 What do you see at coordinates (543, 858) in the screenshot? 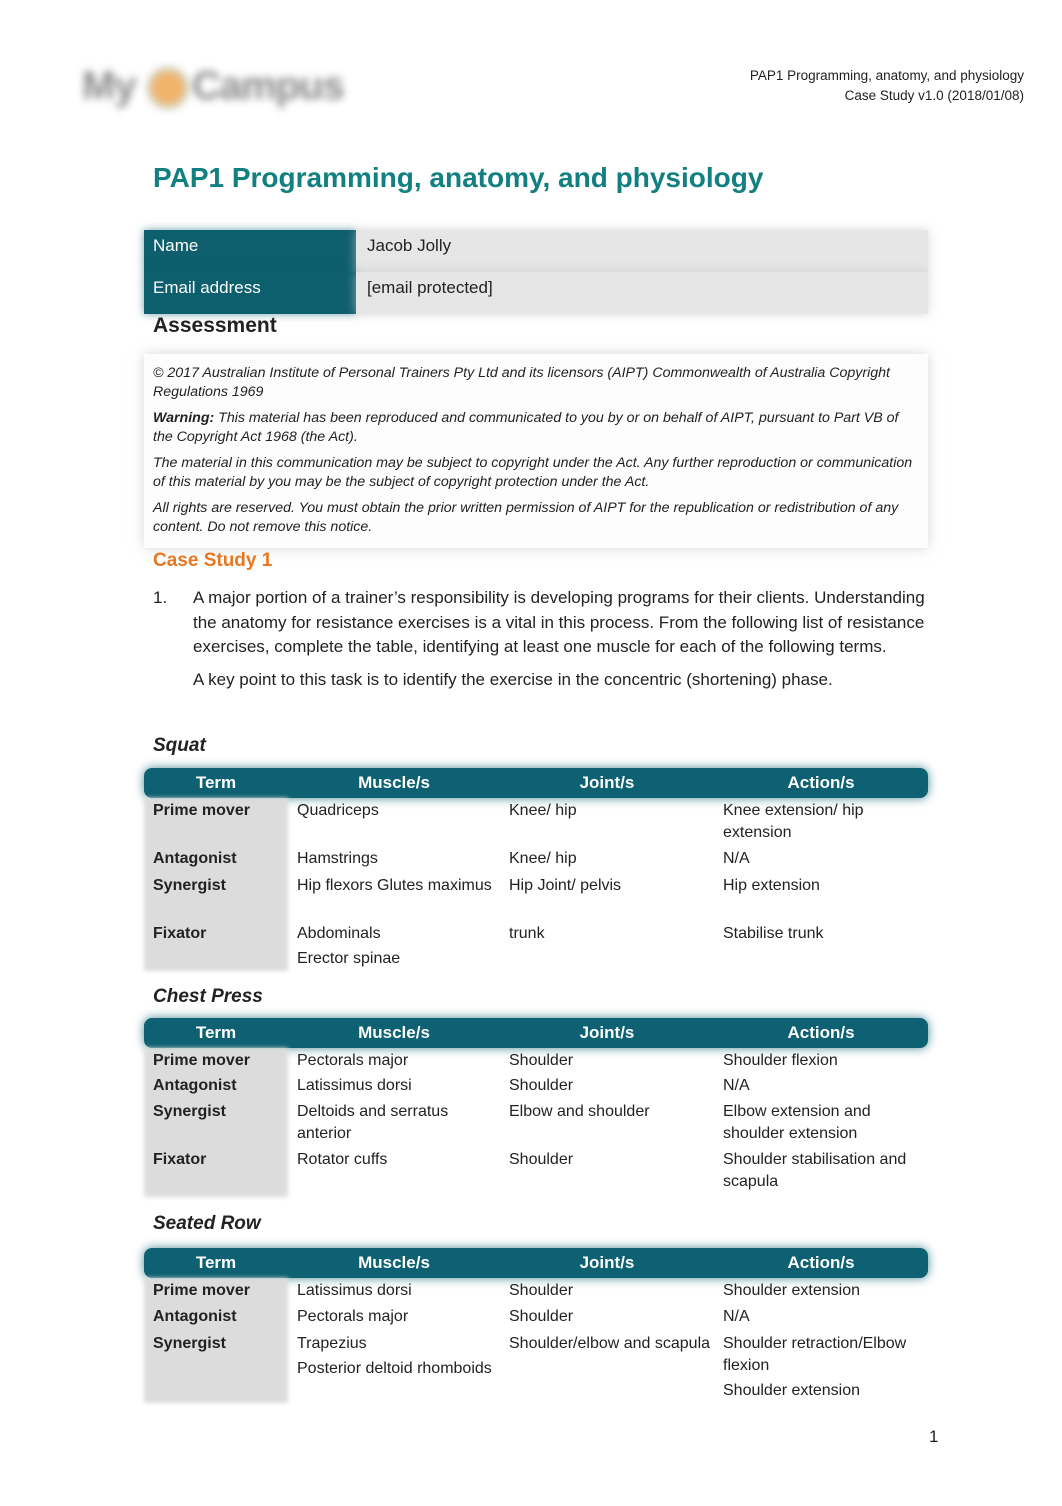
I see `joint-text: Knee/ hip` at bounding box center [543, 858].